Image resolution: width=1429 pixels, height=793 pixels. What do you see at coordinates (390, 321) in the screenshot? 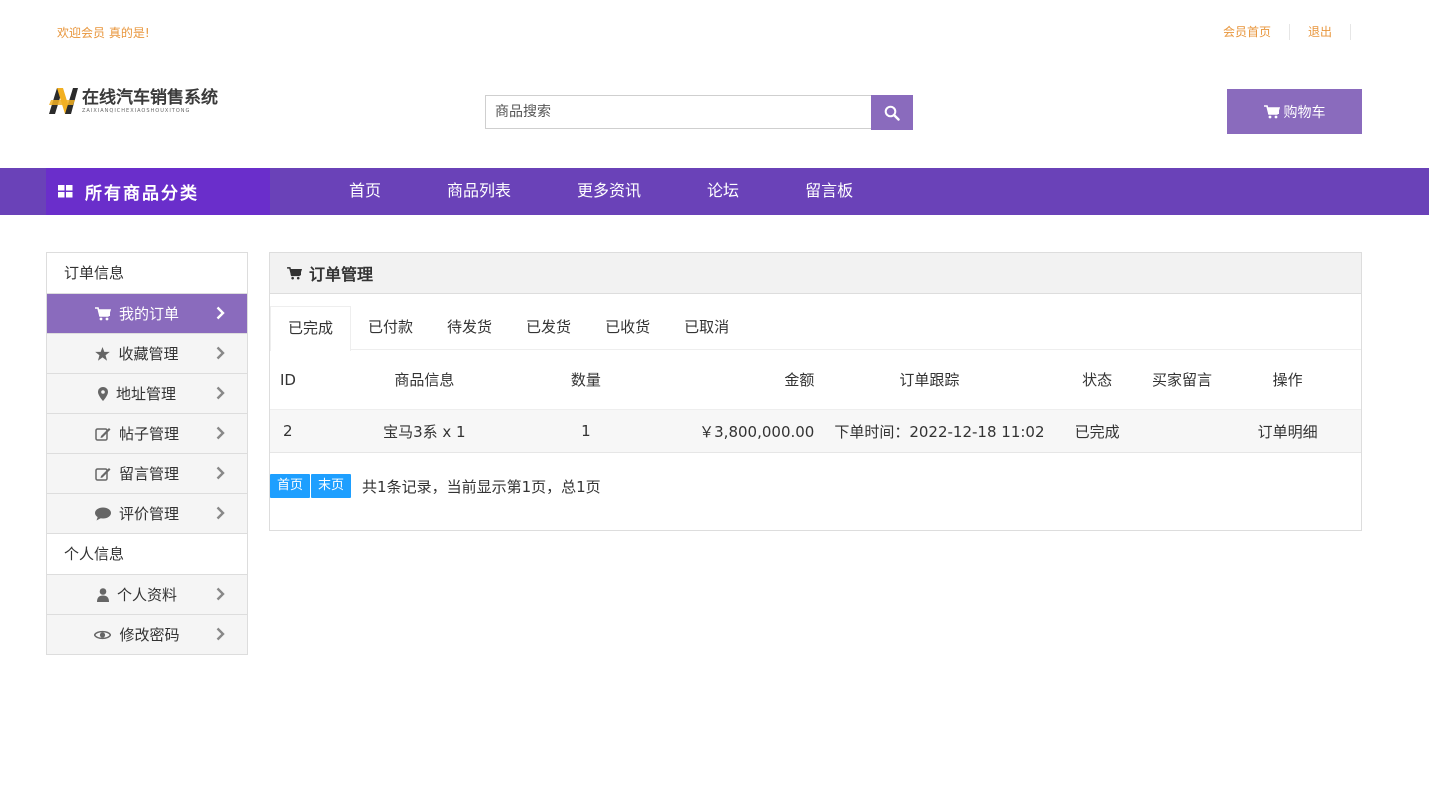
I see `tab-paid: 已付款` at bounding box center [390, 321].